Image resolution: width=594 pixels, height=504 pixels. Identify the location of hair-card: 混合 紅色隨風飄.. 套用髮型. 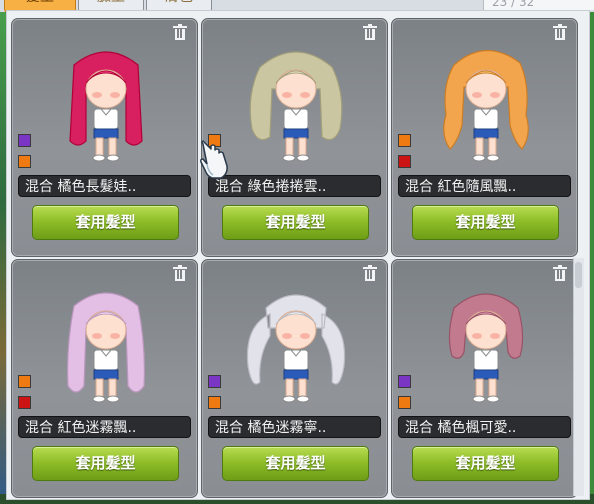
(484, 137).